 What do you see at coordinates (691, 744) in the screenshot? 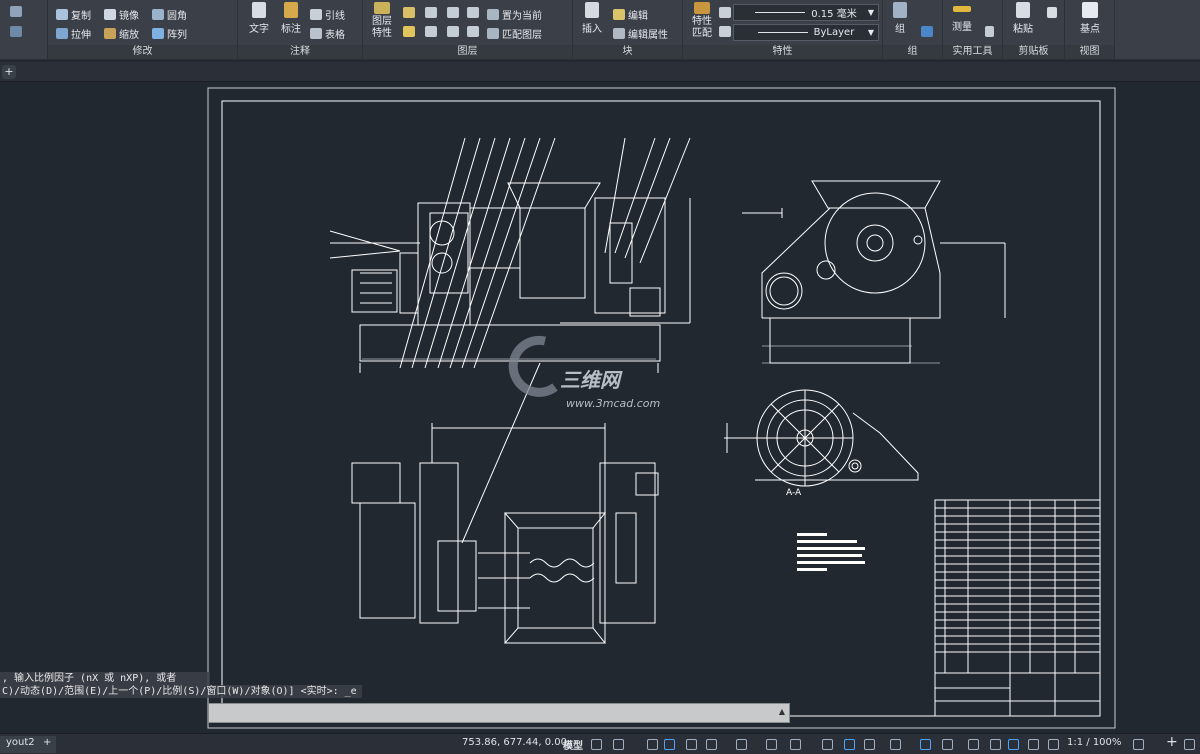
I see `isodraft-icon` at bounding box center [691, 744].